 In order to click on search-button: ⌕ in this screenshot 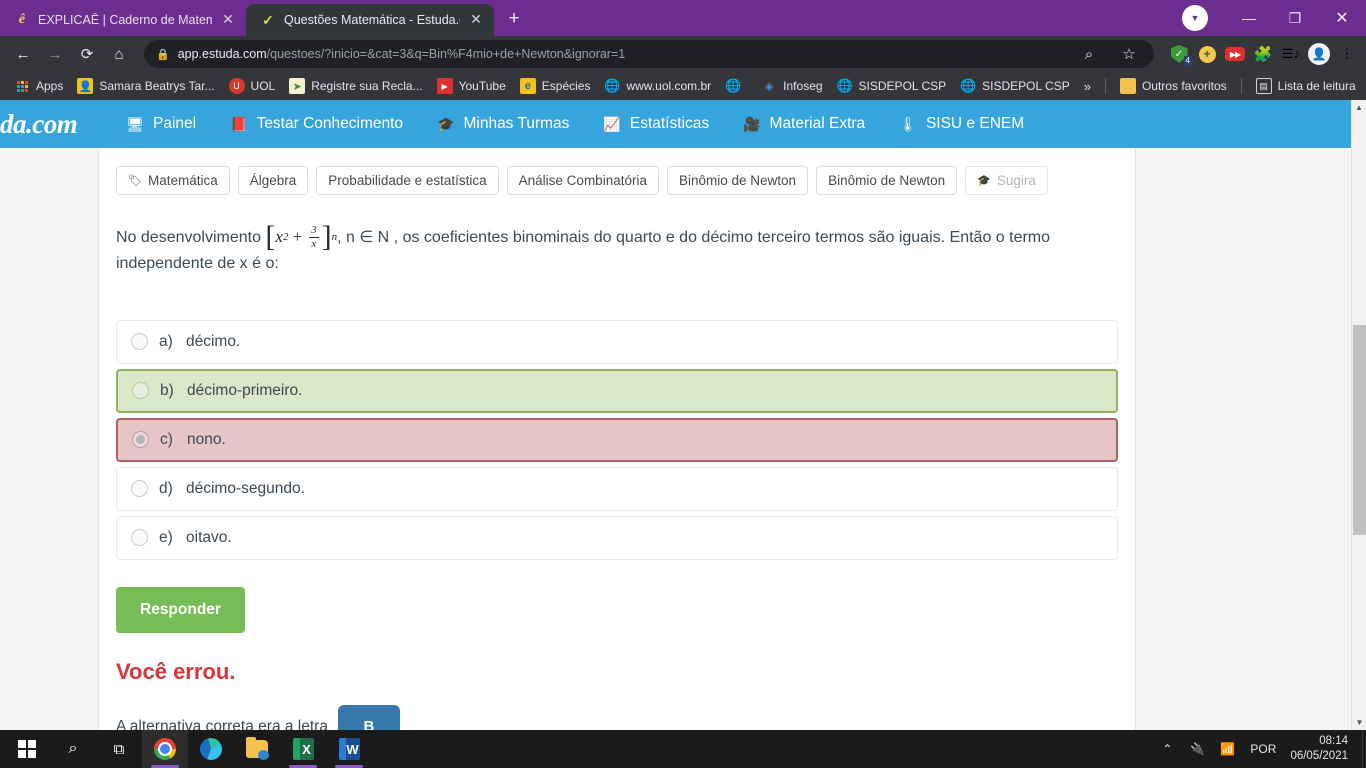, I will do `click(73, 749)`.